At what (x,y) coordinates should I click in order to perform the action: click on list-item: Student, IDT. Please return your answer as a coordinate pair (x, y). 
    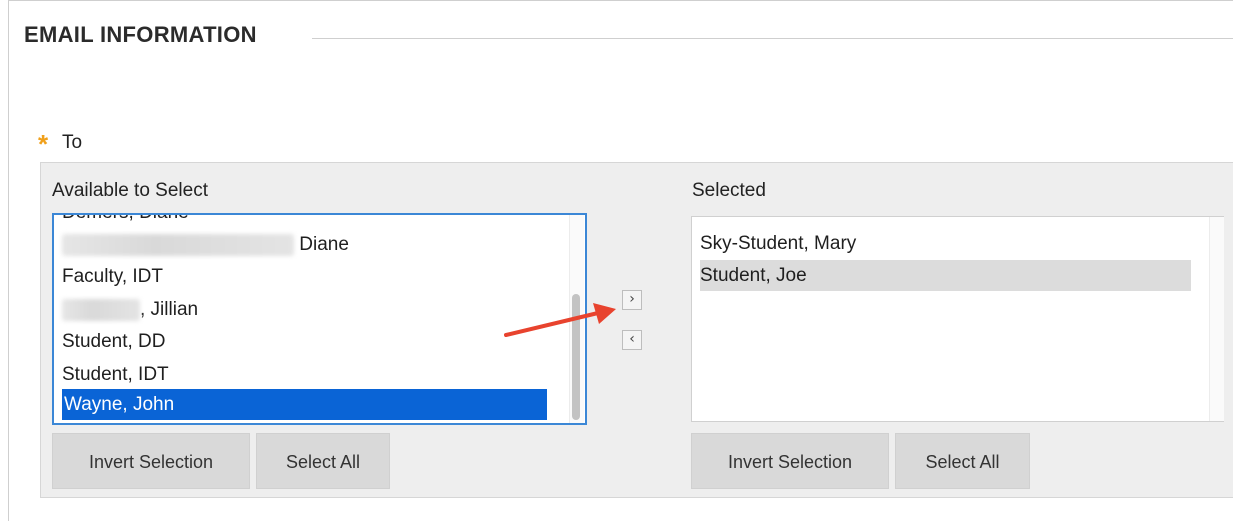
    Looking at the image, I should click on (115, 374).